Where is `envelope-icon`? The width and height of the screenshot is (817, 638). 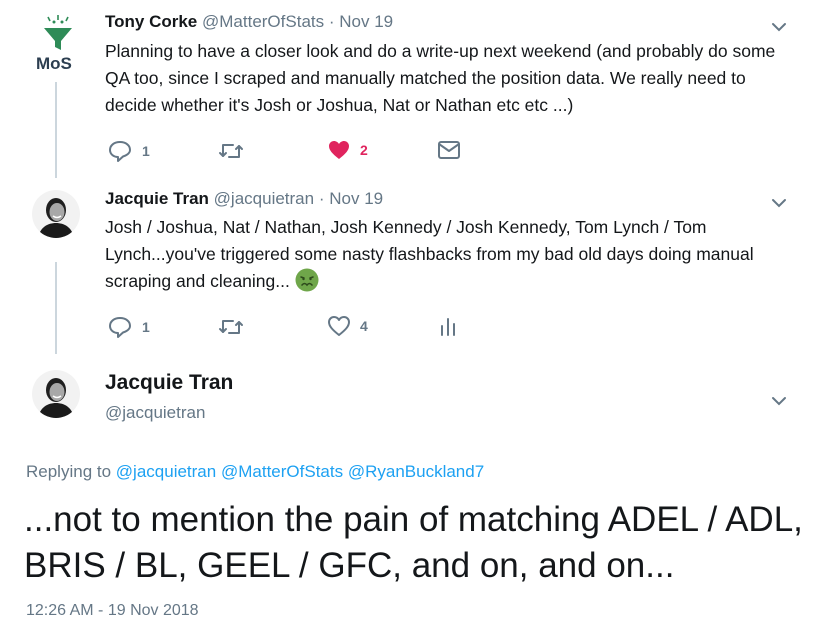
envelope-icon is located at coordinates (449, 150).